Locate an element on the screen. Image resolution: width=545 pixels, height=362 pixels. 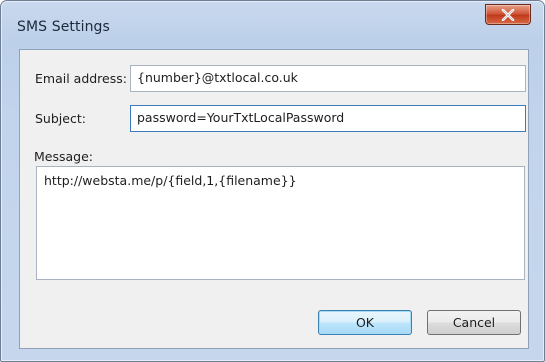
ok-button-label: OK is located at coordinates (365, 322).